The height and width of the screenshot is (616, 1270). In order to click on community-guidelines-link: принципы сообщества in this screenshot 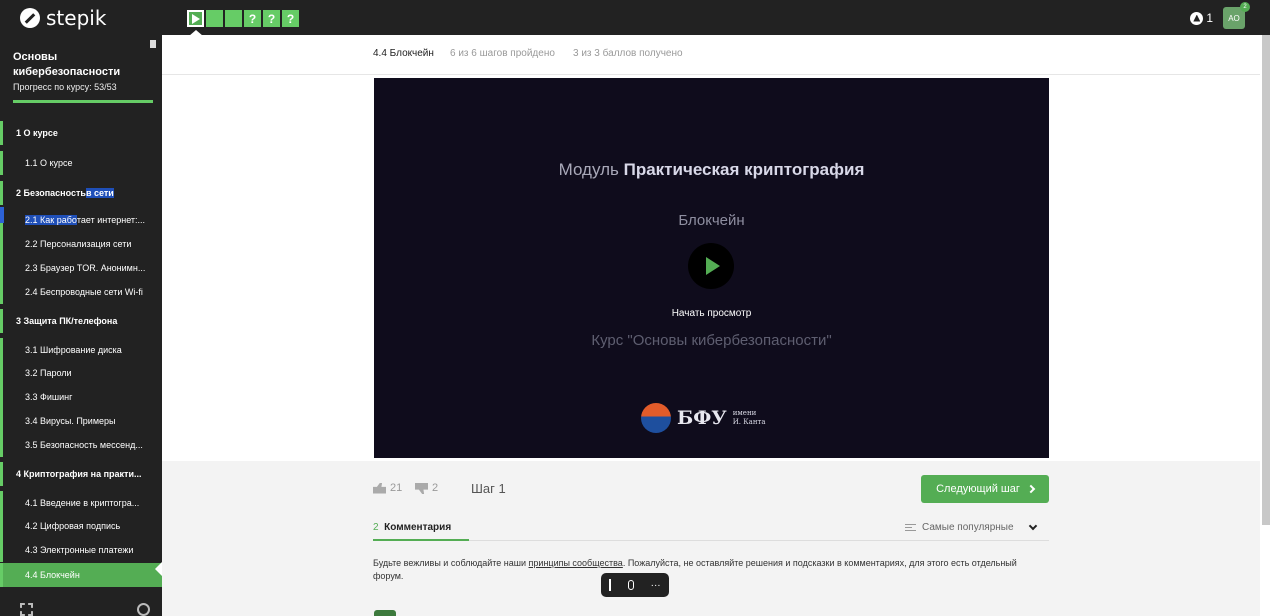, I will do `click(576, 563)`.